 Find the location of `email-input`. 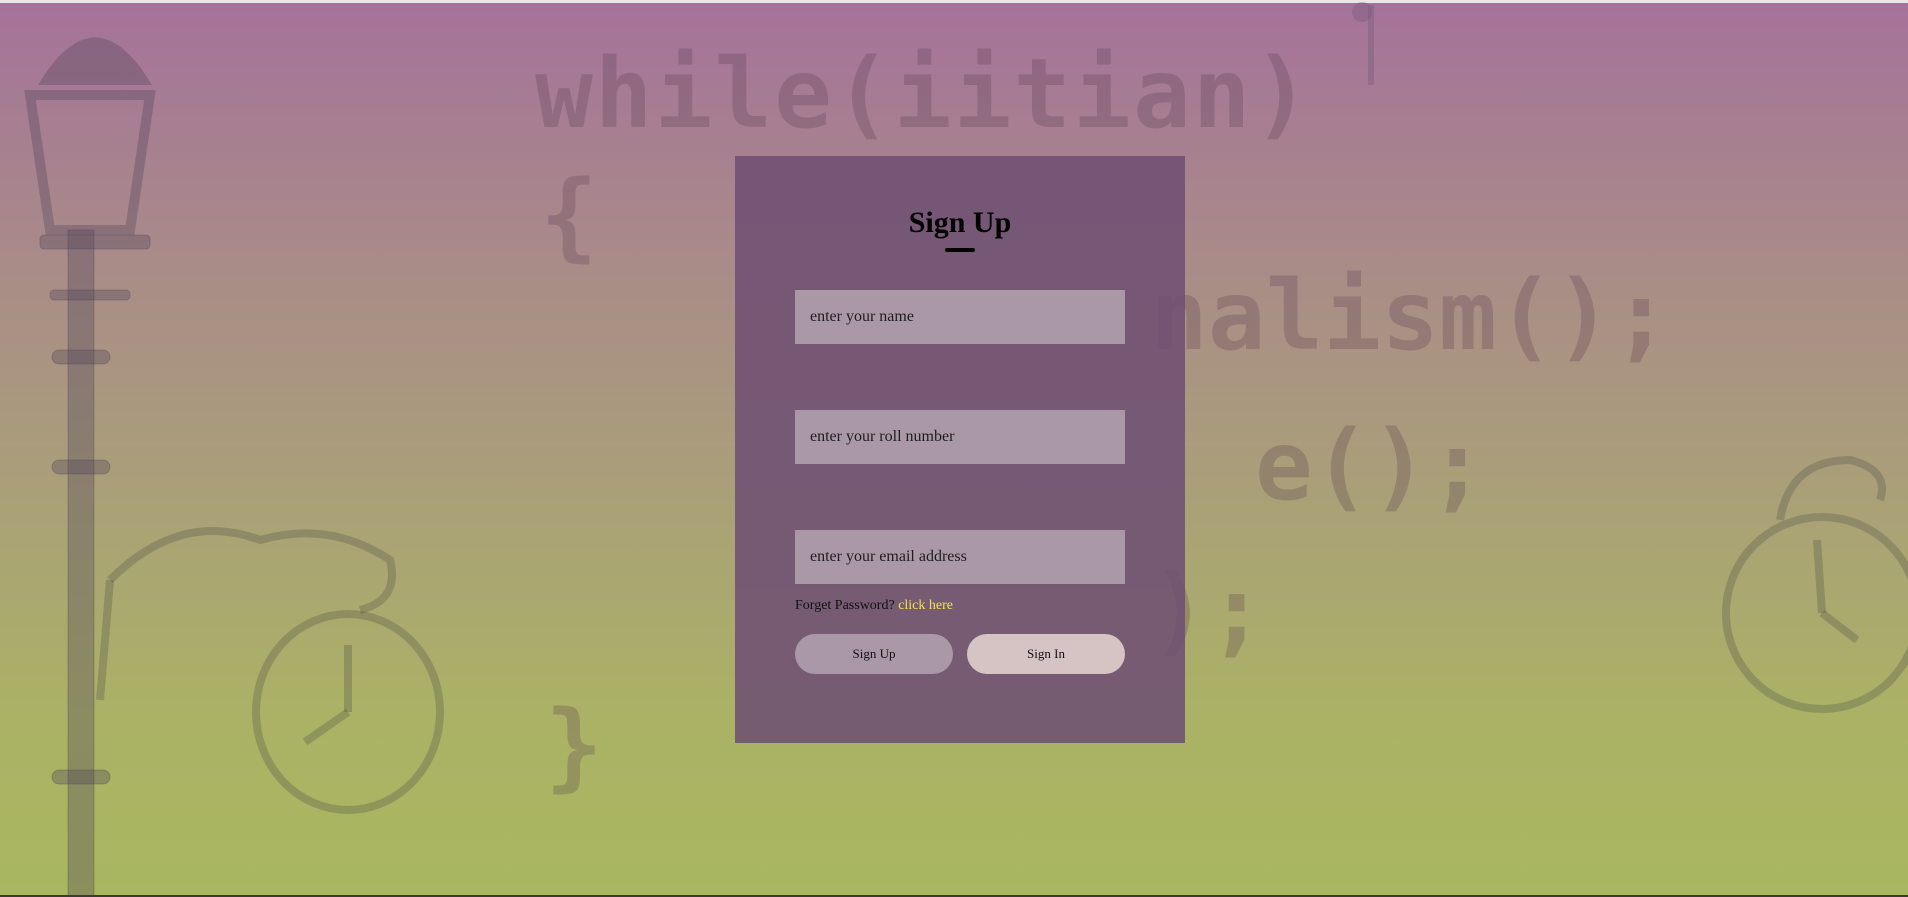

email-input is located at coordinates (960, 557).